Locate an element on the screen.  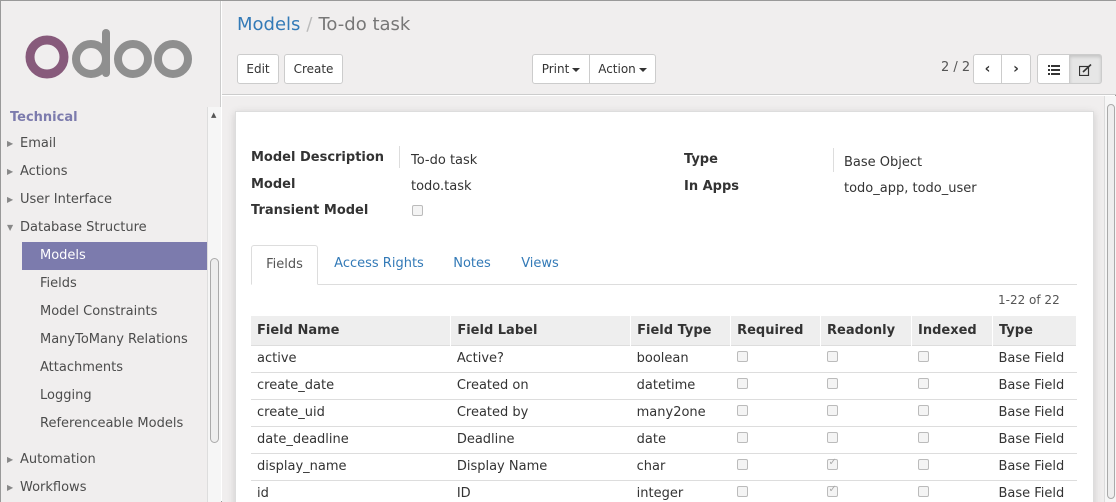
cell-field-label: Created on is located at coordinates (540, 385).